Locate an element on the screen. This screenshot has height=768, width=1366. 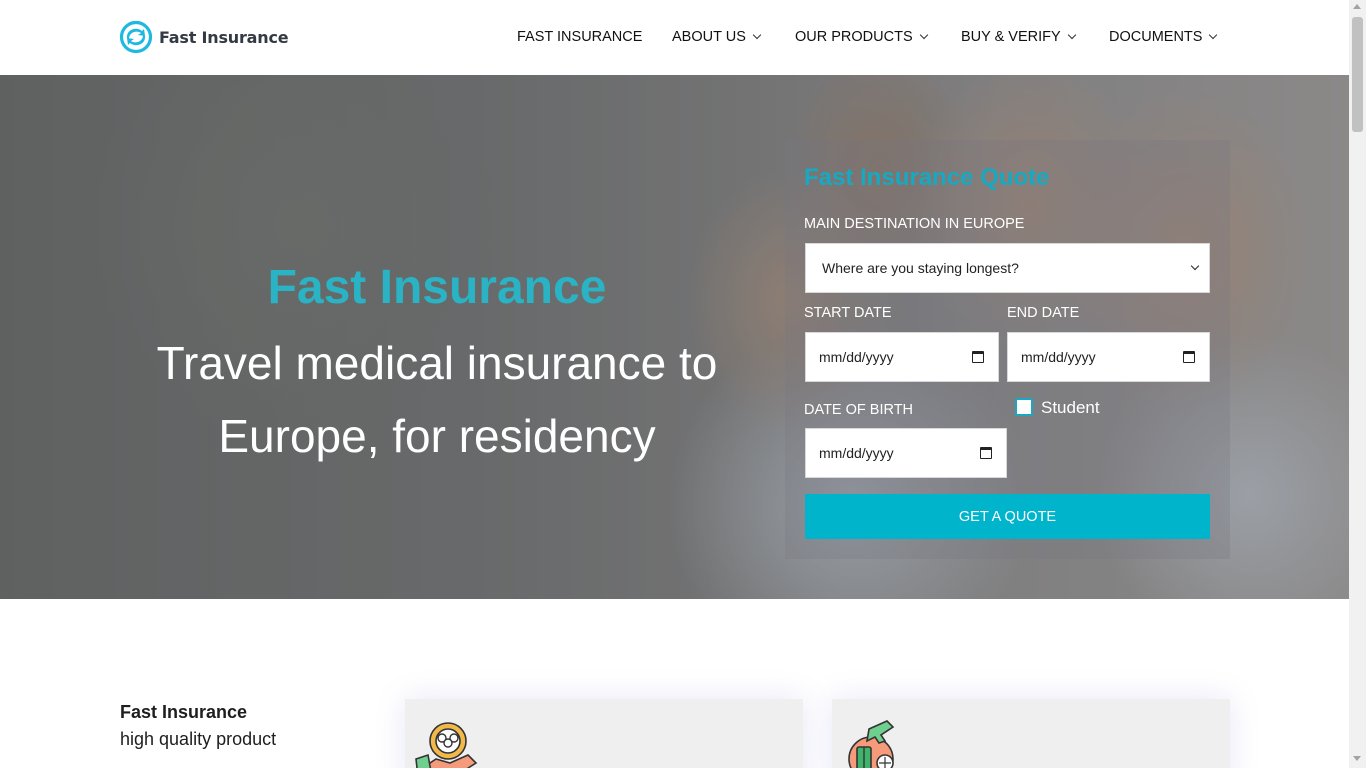
destination-value: Where are you staying longest? is located at coordinates (920, 268).